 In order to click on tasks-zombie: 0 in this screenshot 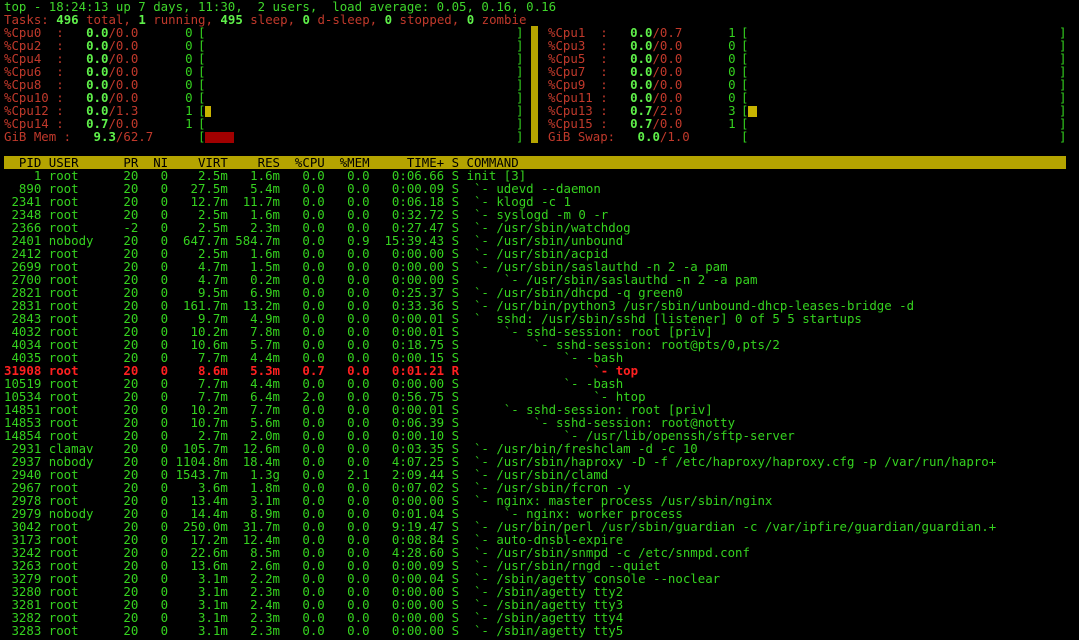, I will do `click(470, 19)`.